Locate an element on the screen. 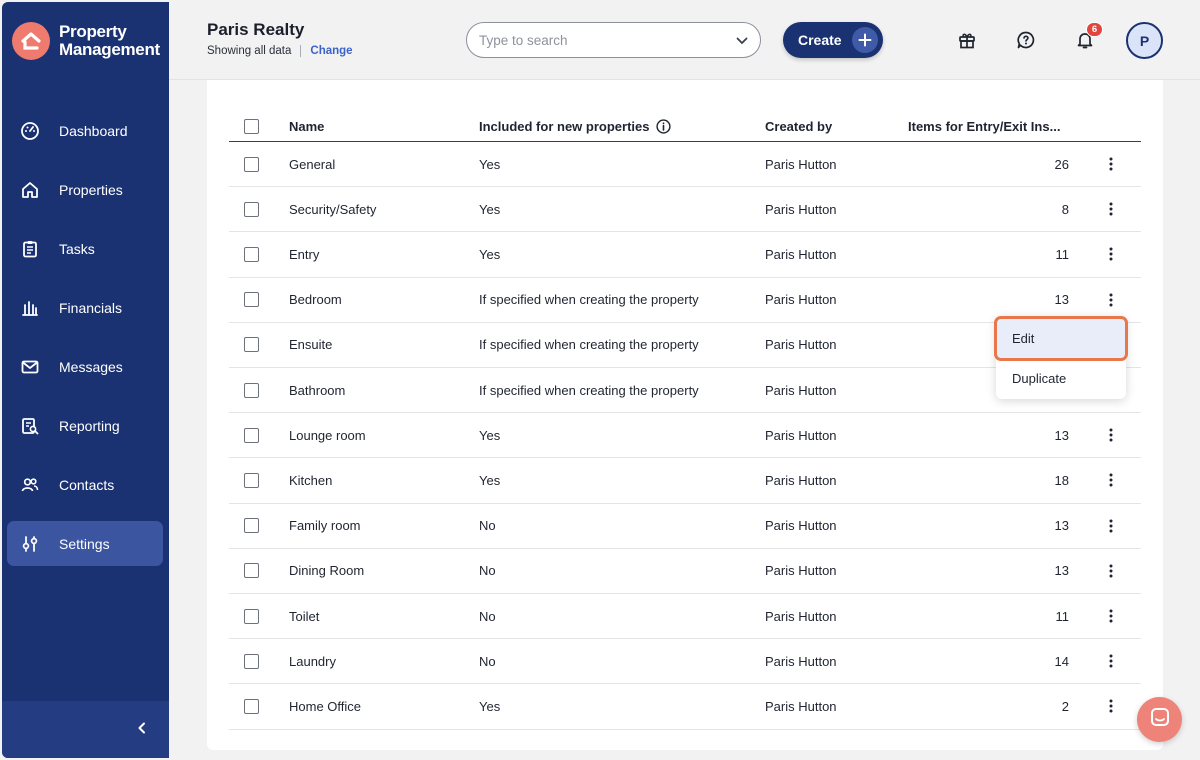 This screenshot has height=760, width=1200. table-row: Laundry No Paris Hutton 14 is located at coordinates (685, 662).